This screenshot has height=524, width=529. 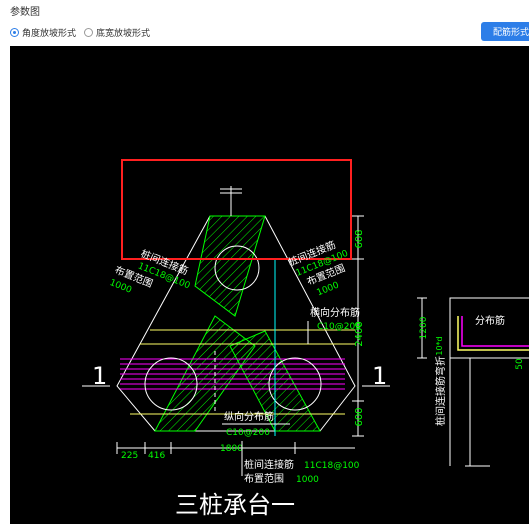 What do you see at coordinates (235, 505) in the screenshot?
I see `drawing-main-title: 三桩承台一` at bounding box center [235, 505].